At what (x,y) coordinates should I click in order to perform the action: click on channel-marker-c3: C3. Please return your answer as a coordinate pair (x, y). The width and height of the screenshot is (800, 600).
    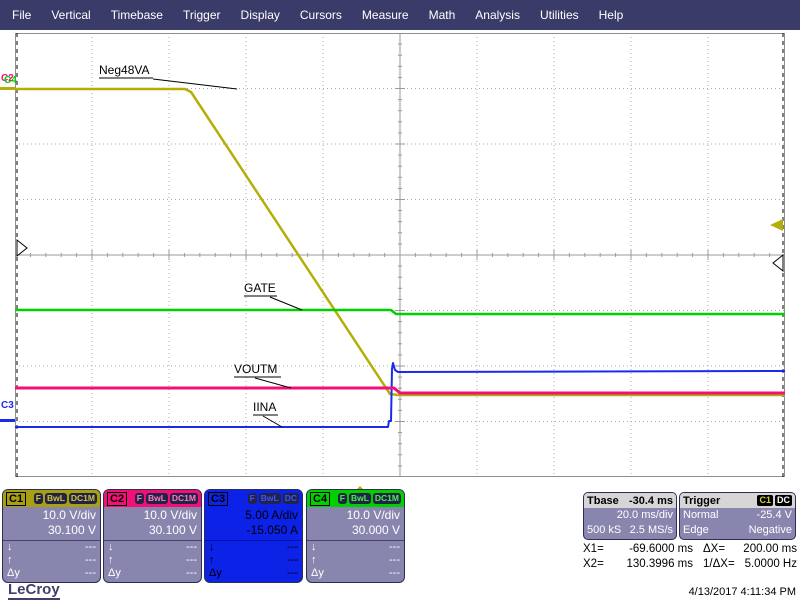
    Looking at the image, I should click on (7, 406).